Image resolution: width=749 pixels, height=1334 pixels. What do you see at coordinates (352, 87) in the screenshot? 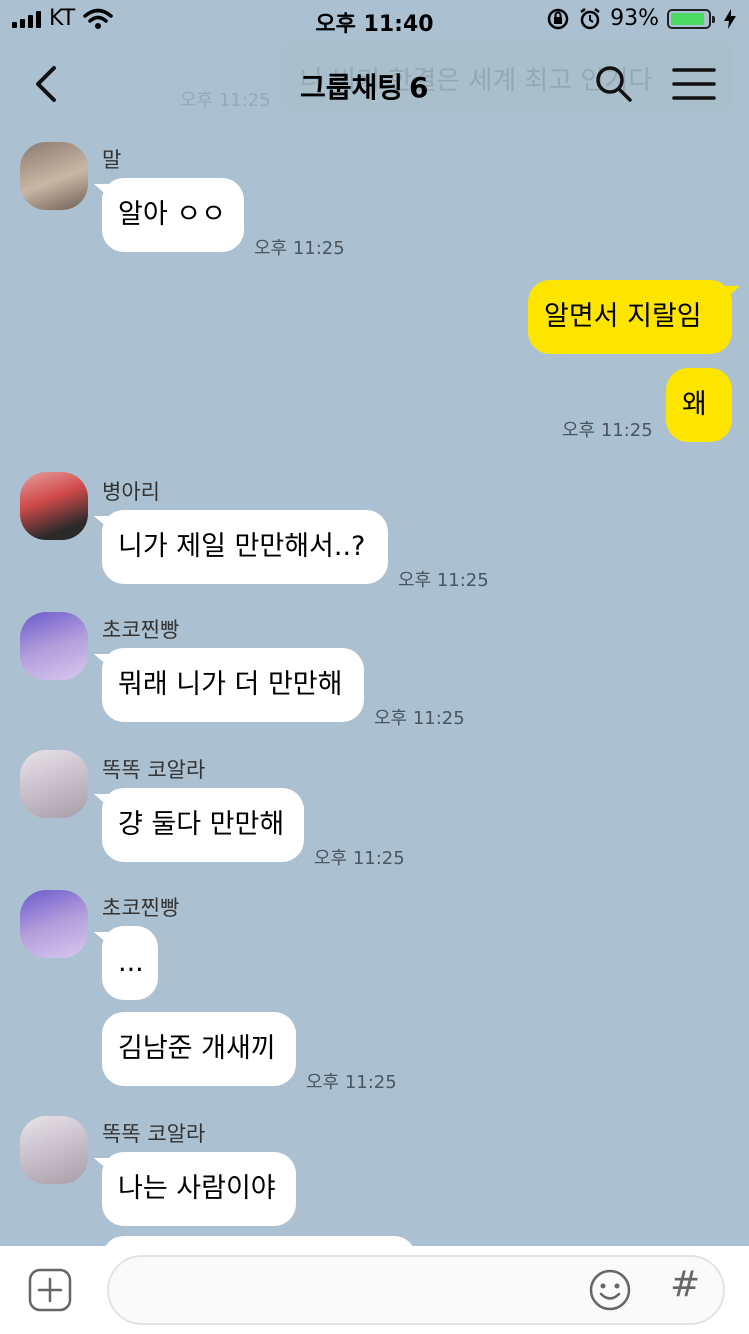
I see `chat-title-label: 그룹채팅` at bounding box center [352, 87].